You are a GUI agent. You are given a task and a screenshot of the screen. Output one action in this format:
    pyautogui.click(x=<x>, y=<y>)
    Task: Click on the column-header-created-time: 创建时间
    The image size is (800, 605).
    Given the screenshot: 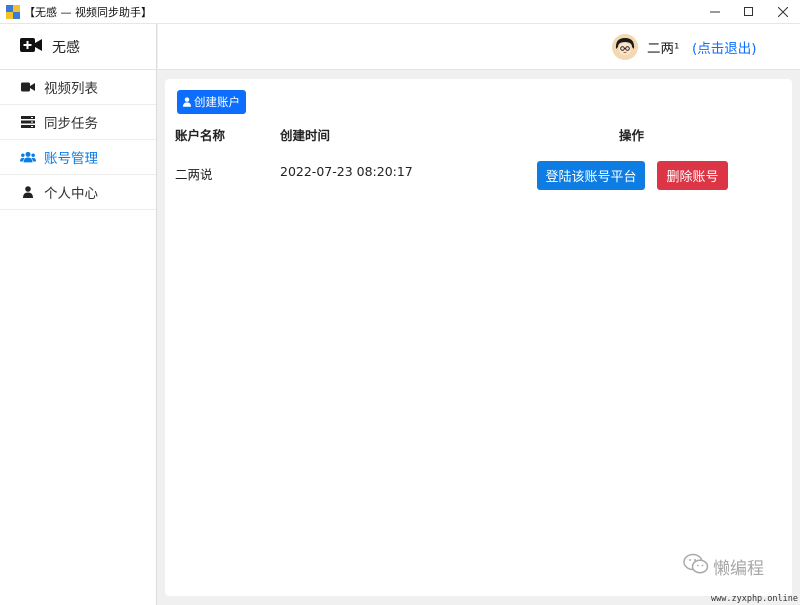 What is the action you would take?
    pyautogui.click(x=305, y=135)
    